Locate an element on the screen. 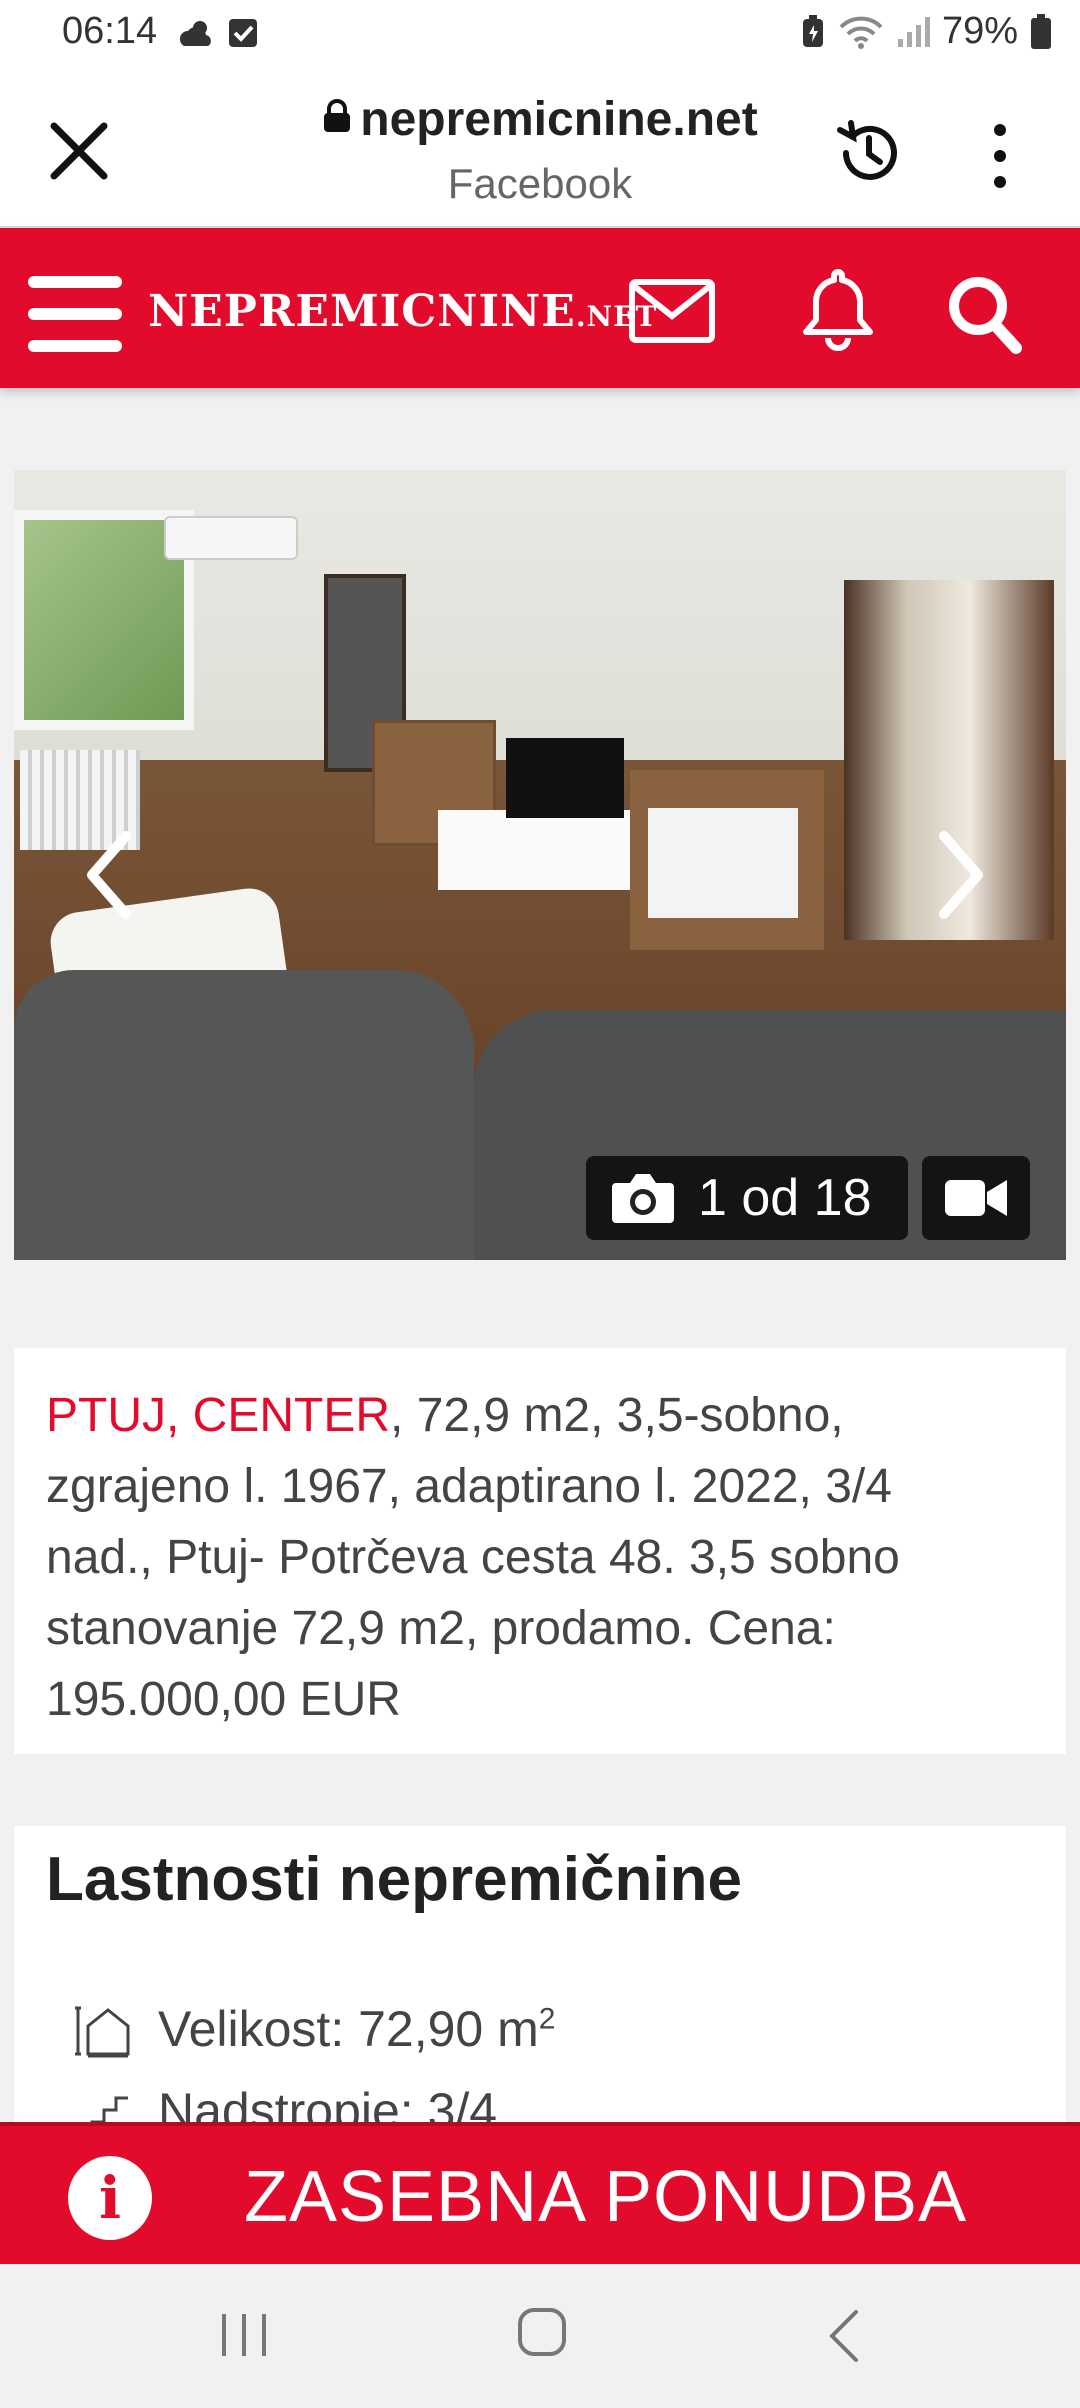 The width and height of the screenshot is (1080, 2408). listing-line-3: nad., Ptuj- Potrčeva cesta 48. 3,5 sobno is located at coordinates (473, 1557).